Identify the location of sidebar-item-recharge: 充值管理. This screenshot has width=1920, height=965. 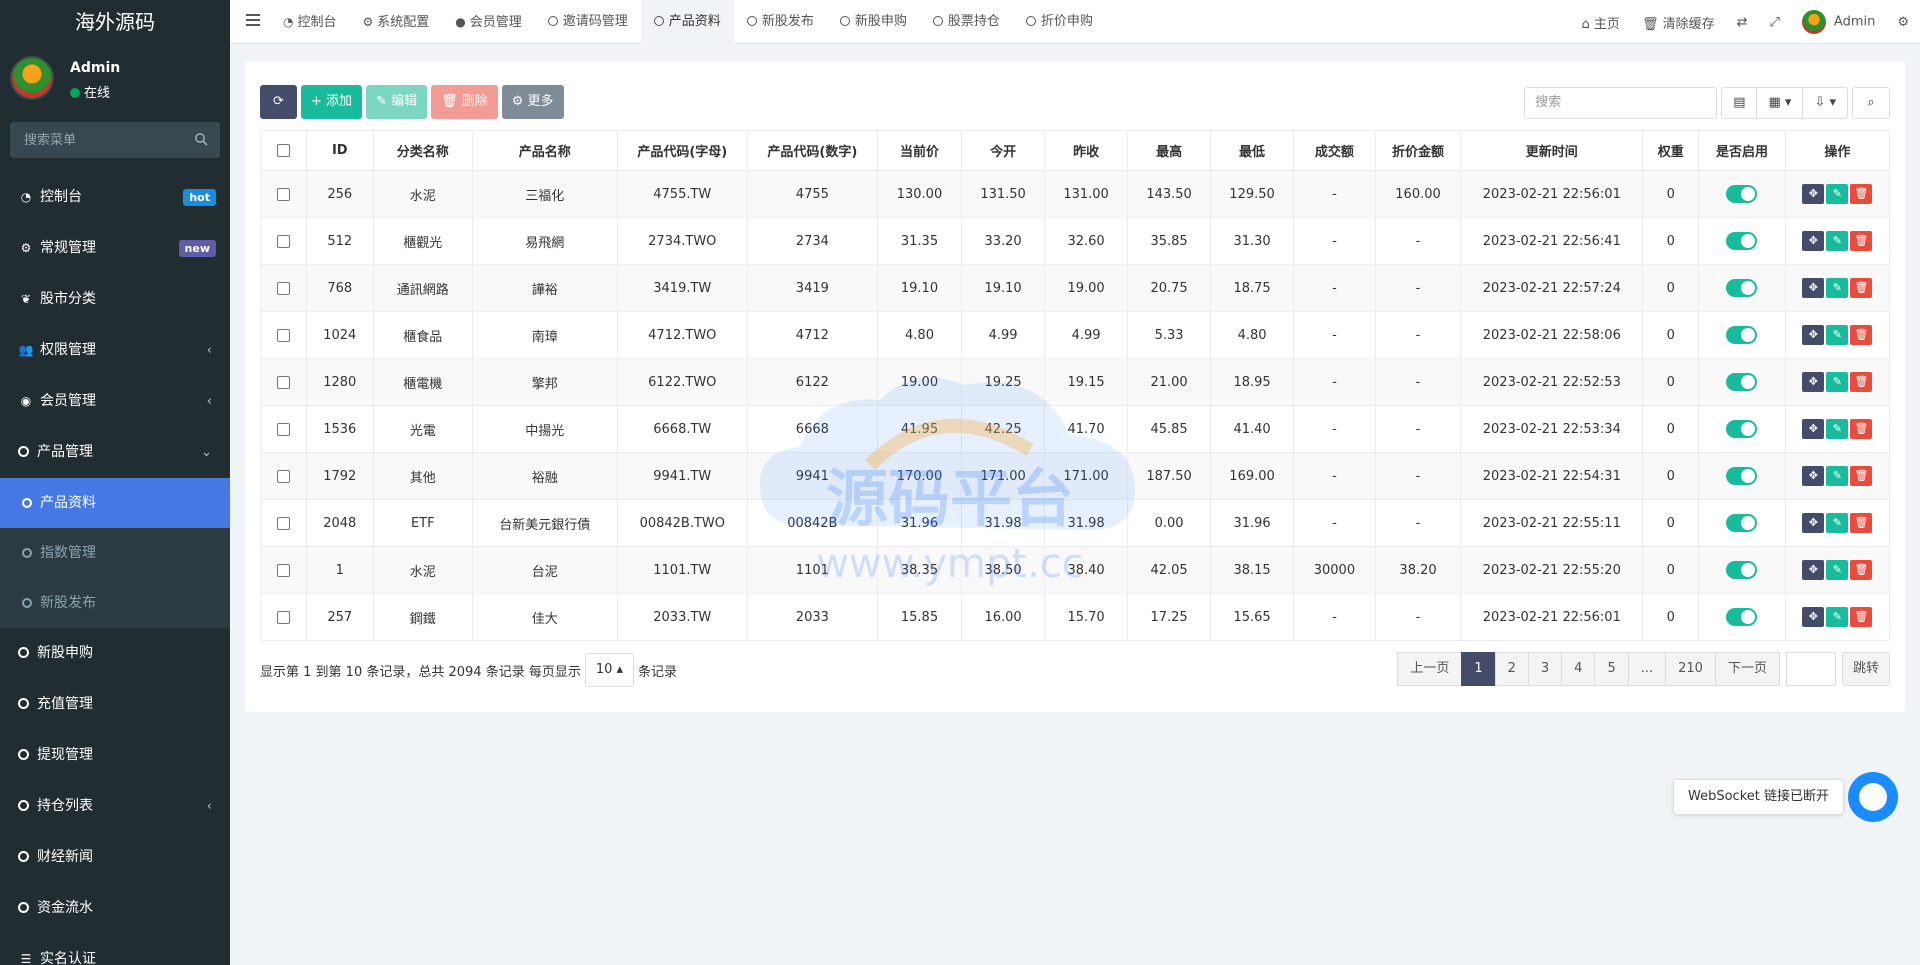
(115, 704).